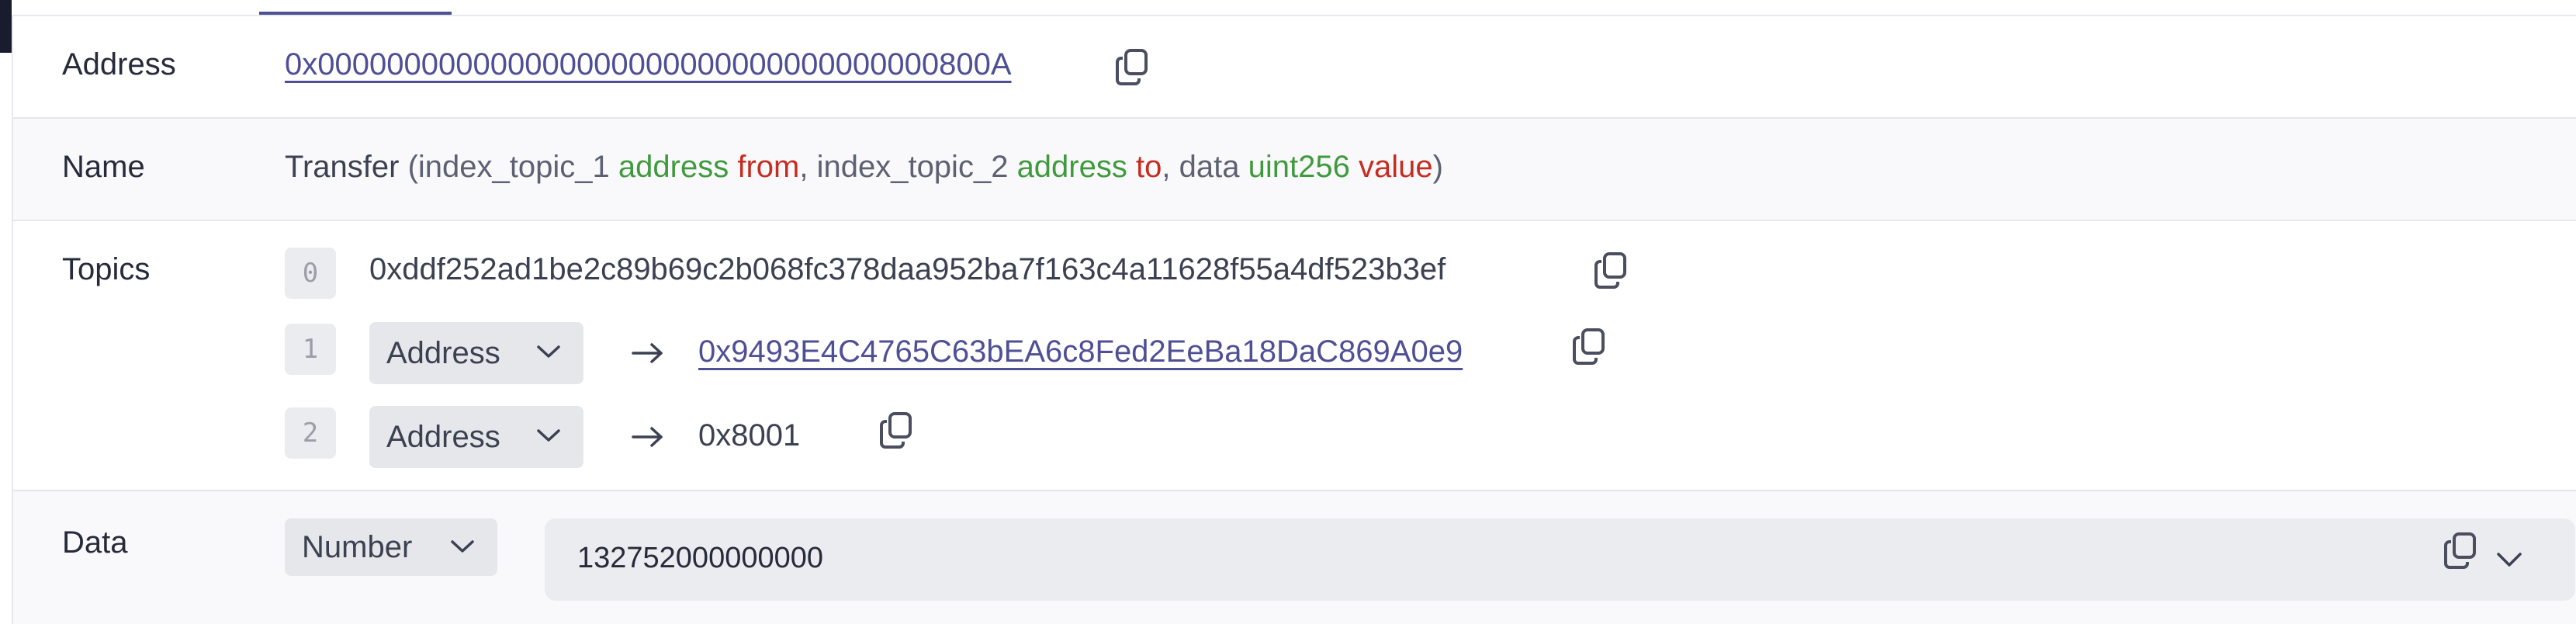 This screenshot has height=624, width=2576. I want to click on param-1-index: index_topic_1, so click(513, 167).